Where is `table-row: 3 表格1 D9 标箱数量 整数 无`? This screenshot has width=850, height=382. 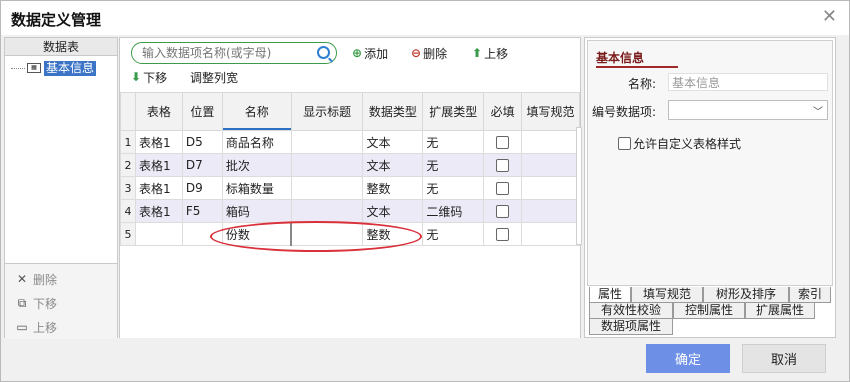 table-row: 3 表格1 D9 标箱数量 整数 无 is located at coordinates (350, 188).